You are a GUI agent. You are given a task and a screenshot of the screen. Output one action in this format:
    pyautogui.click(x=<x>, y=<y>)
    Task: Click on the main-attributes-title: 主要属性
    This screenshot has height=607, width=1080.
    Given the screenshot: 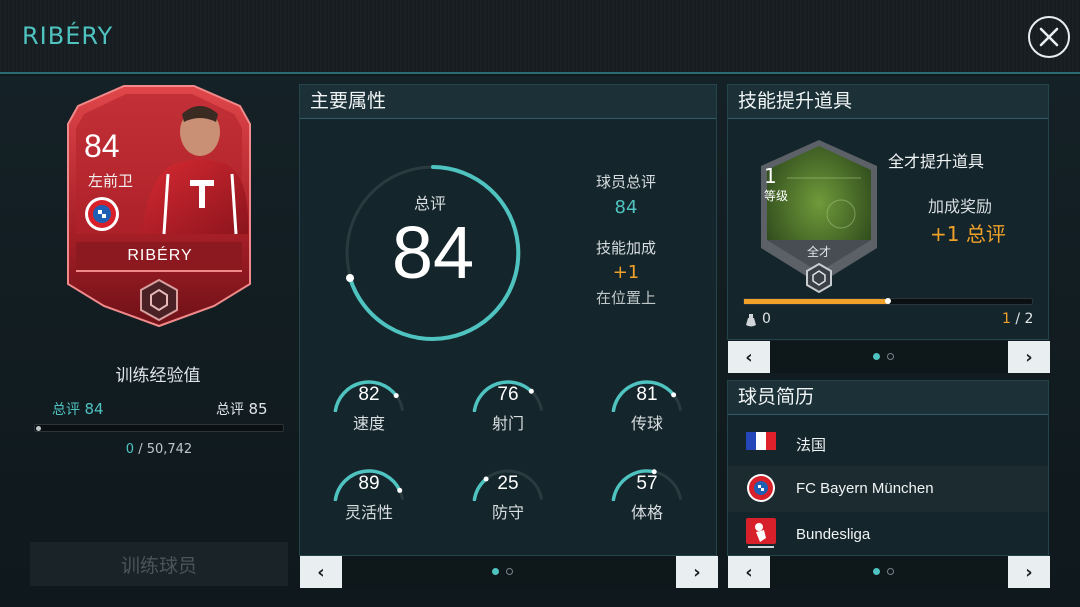 What is the action you would take?
    pyautogui.click(x=508, y=102)
    